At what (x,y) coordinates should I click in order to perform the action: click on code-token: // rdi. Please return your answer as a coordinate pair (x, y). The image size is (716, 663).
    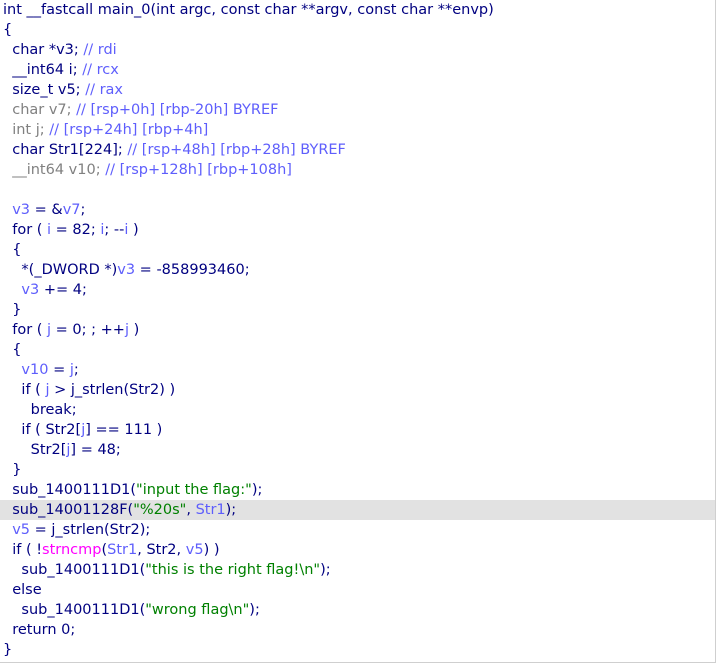
    Looking at the image, I should click on (100, 50).